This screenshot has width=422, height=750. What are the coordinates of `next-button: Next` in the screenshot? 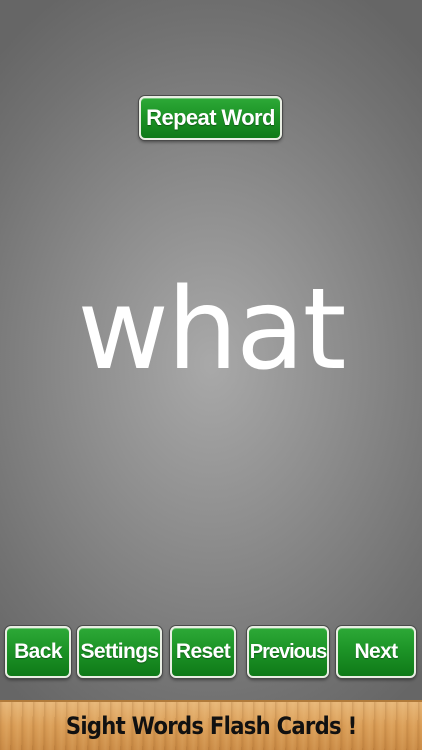 It's located at (376, 652).